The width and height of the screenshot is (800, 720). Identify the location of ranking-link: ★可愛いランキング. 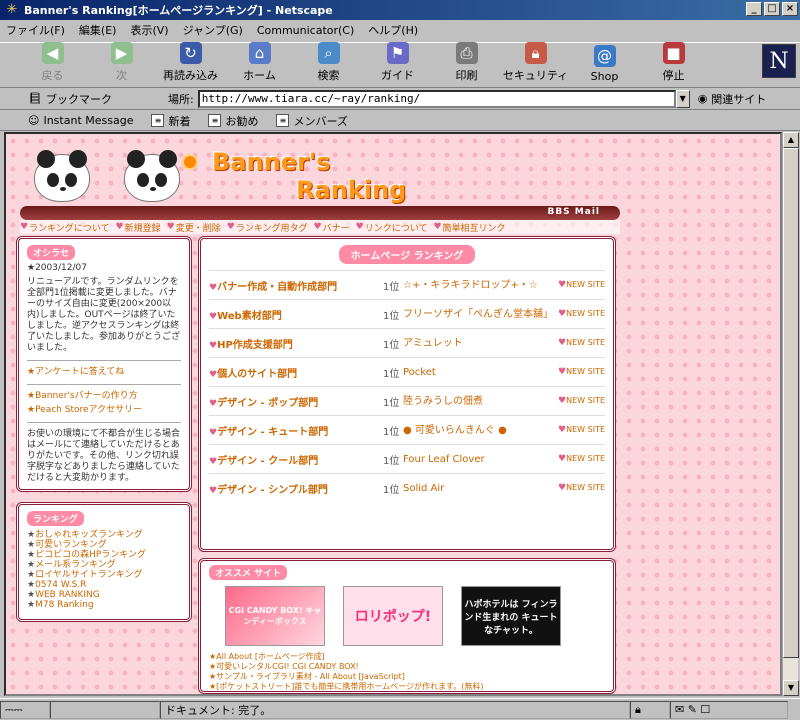
(104, 545).